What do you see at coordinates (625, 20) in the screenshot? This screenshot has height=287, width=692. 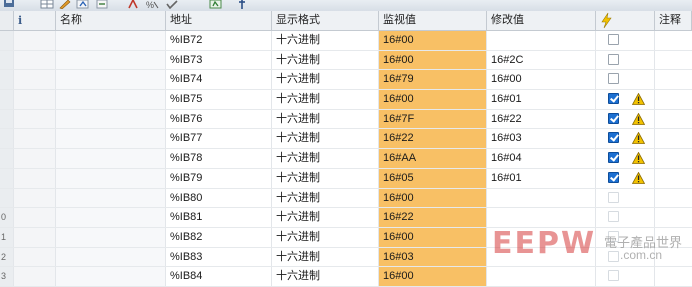 I see `header-modify-flag` at bounding box center [625, 20].